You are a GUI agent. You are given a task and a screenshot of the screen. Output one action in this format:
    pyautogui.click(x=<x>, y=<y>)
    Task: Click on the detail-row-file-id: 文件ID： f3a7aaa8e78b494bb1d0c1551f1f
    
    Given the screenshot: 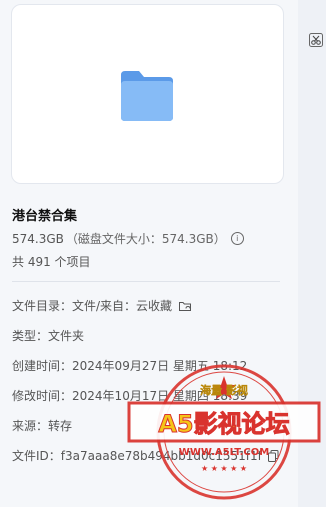 What is the action you would take?
    pyautogui.click(x=145, y=455)
    